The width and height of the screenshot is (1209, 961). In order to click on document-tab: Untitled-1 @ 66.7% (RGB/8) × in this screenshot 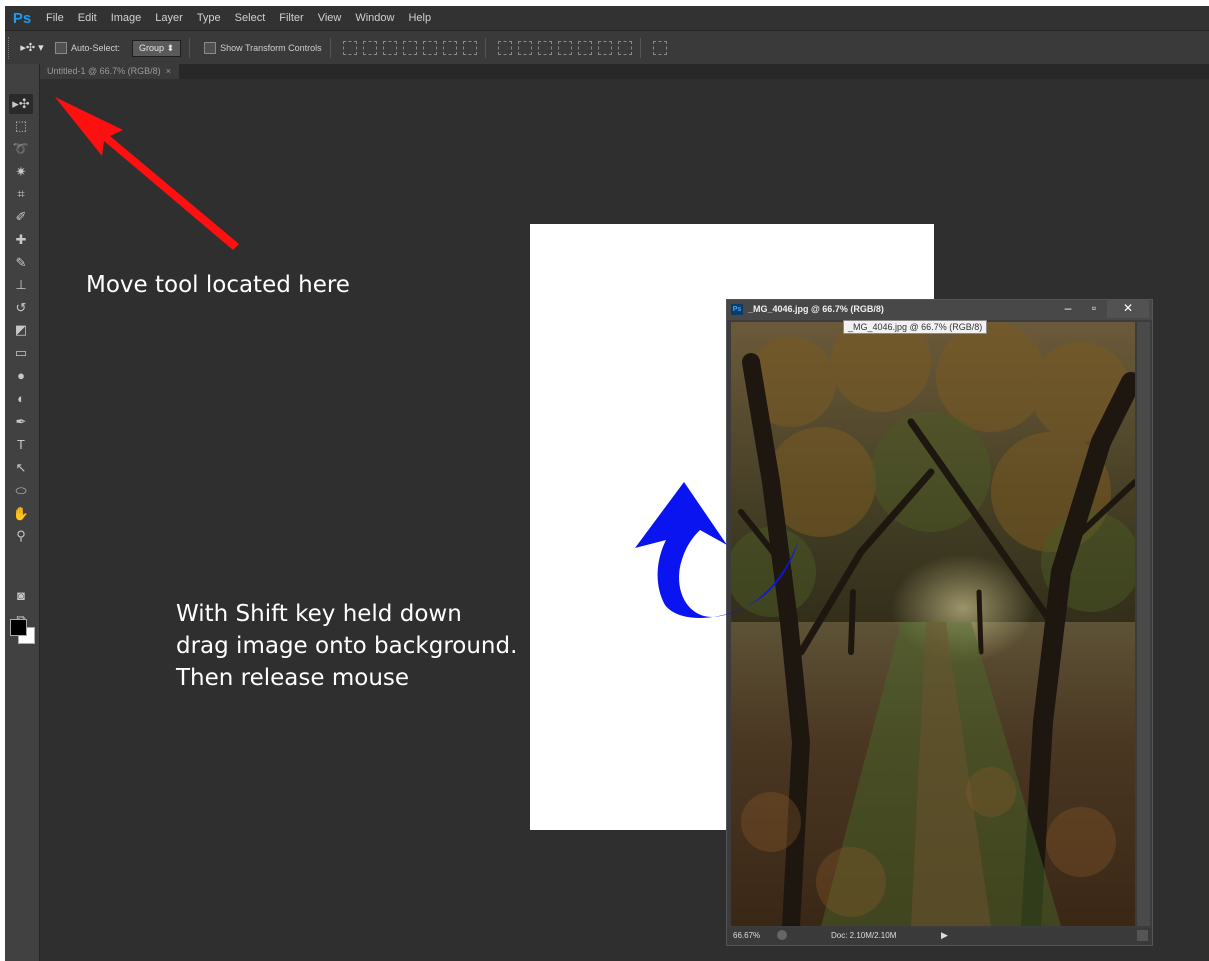, I will do `click(109, 71)`.